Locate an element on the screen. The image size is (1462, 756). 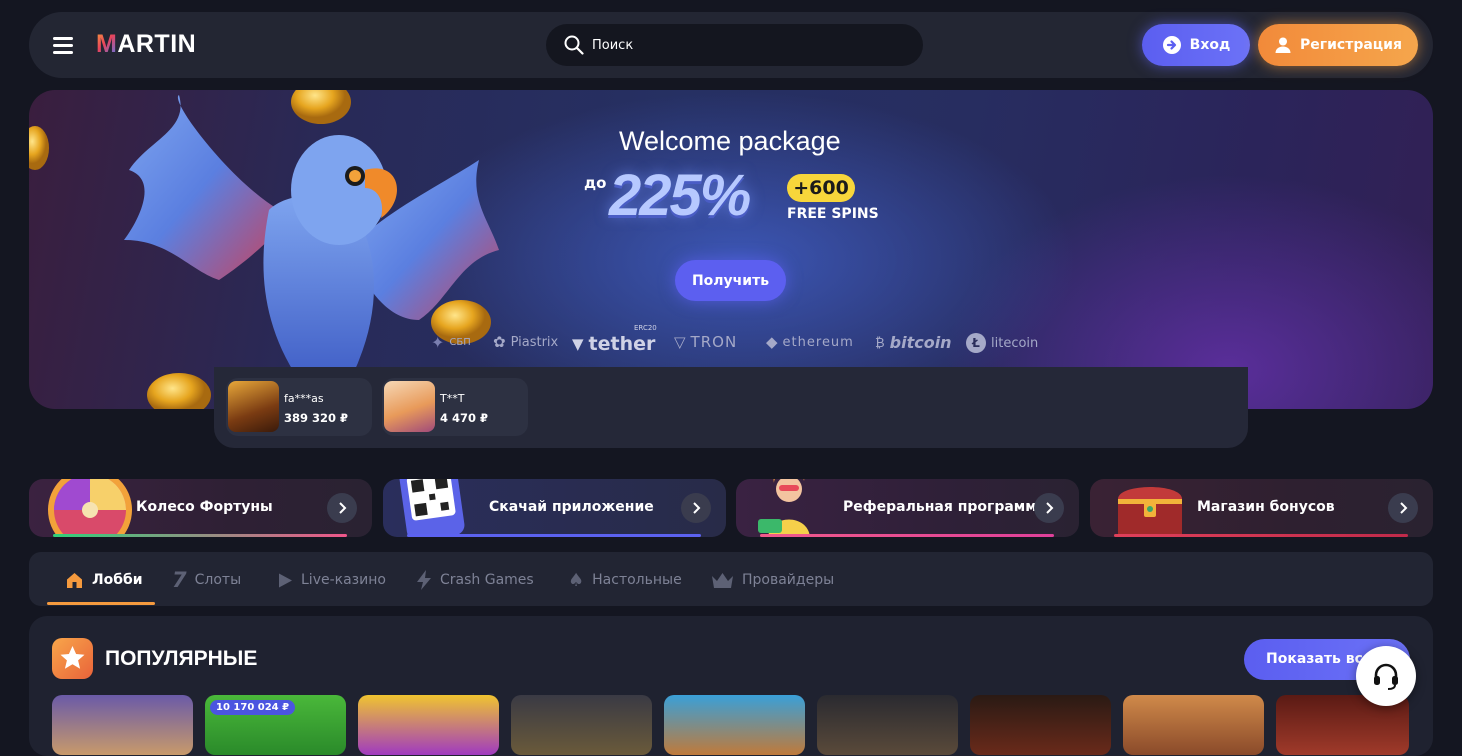
payment-bitcoin: ₿ bitcoin is located at coordinates (913, 342).